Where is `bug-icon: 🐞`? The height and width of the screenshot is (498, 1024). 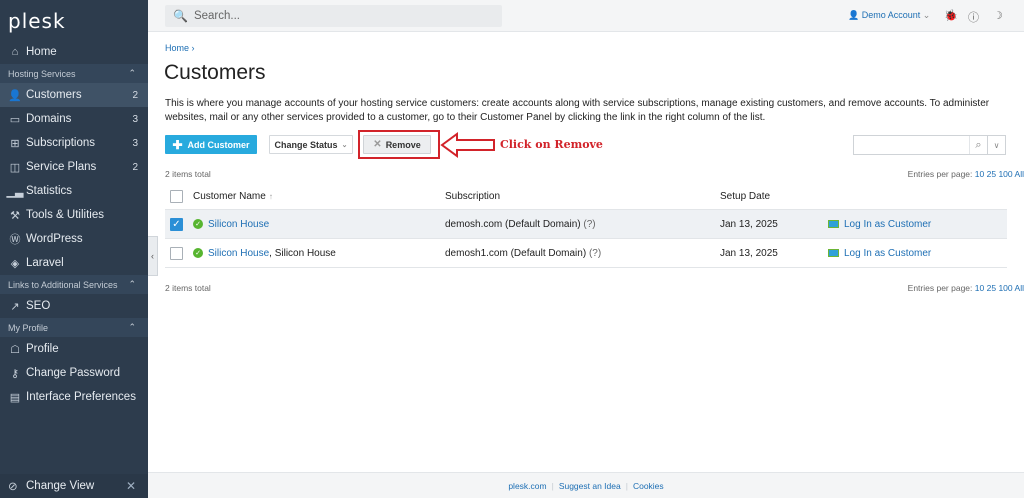 bug-icon: 🐞 is located at coordinates (951, 15).